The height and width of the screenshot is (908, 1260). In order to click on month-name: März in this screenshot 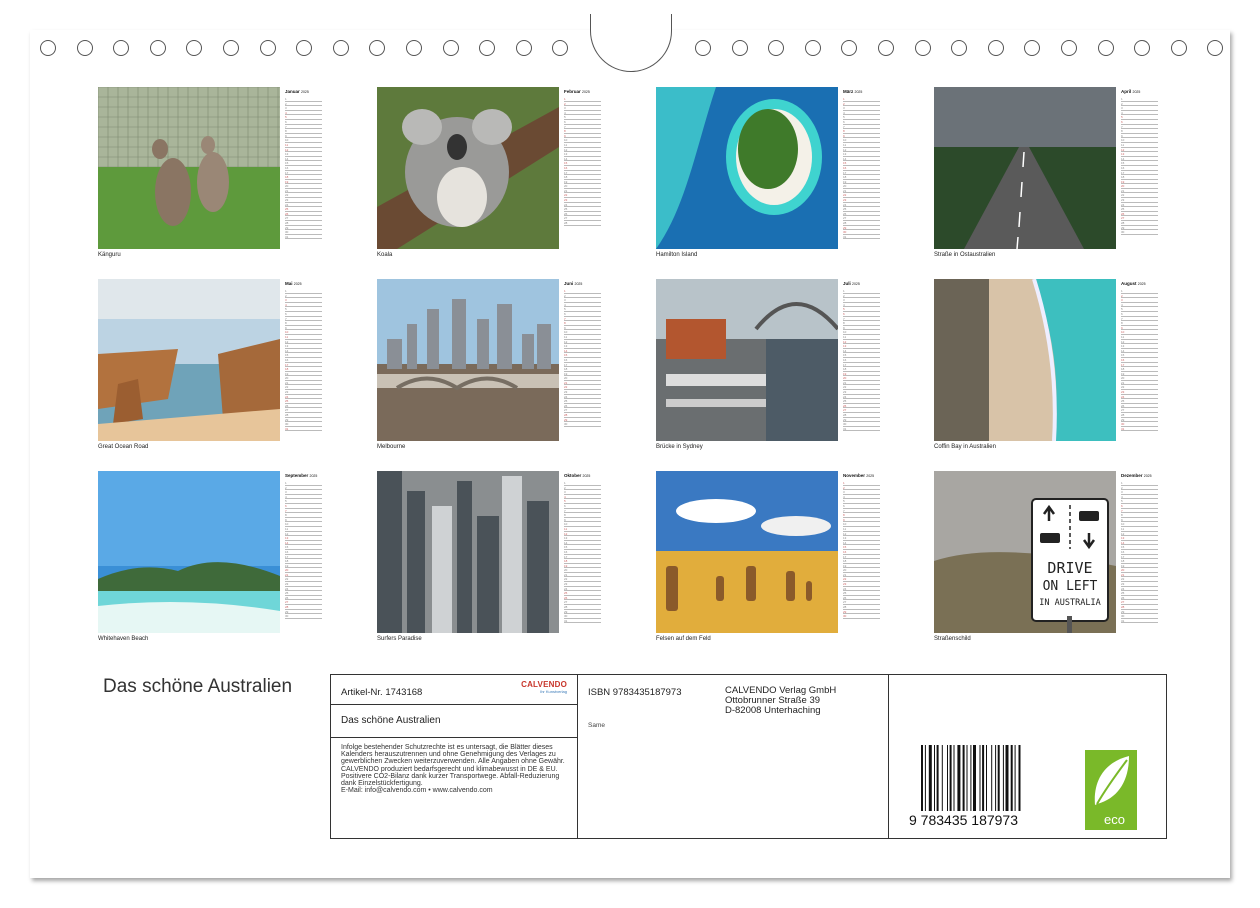, I will do `click(848, 91)`.